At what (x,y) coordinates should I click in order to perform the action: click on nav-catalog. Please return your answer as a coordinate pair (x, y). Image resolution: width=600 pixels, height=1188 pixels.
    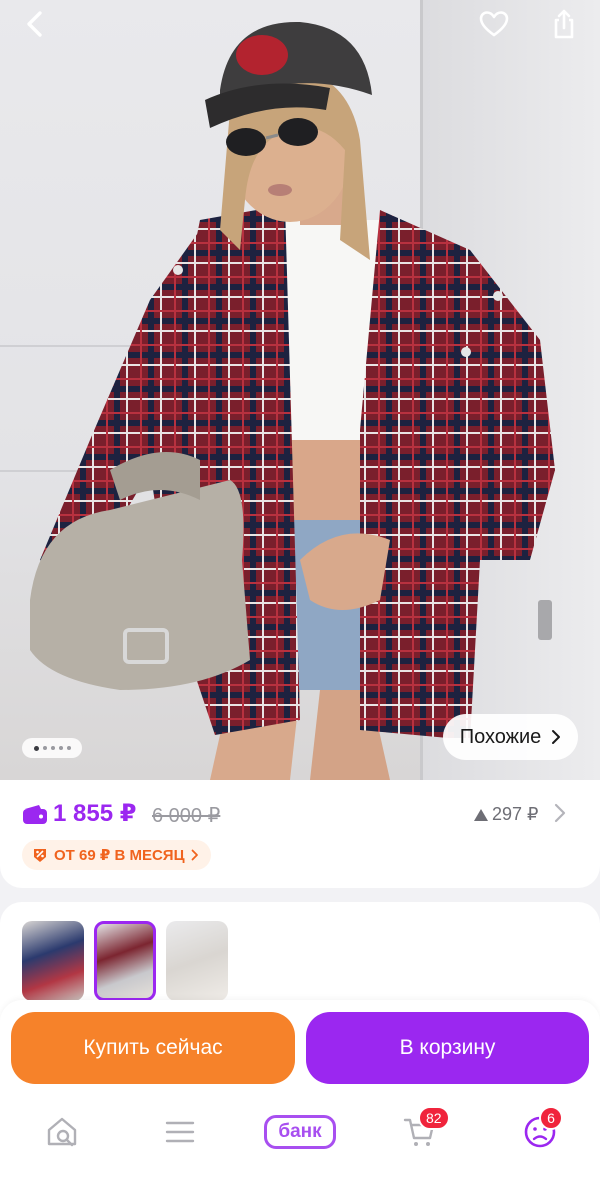
    Looking at the image, I should click on (180, 1132).